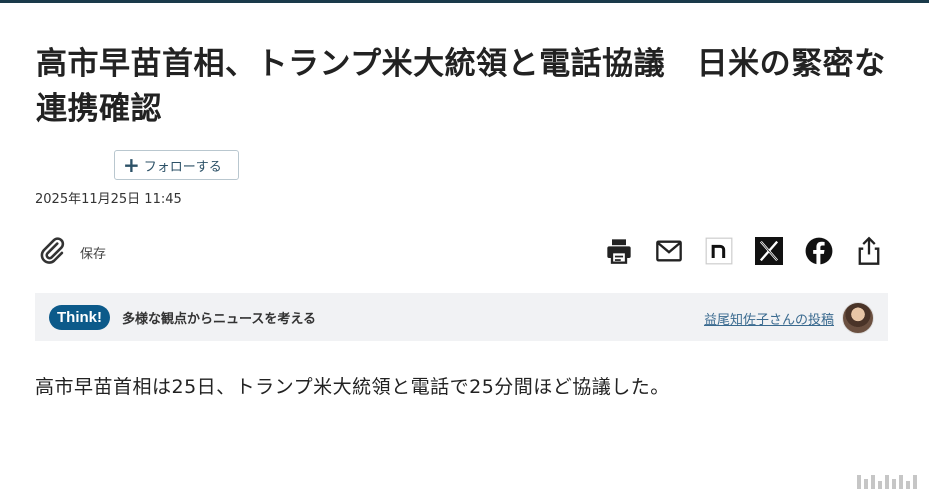 The image size is (929, 497). Describe the element at coordinates (72, 252) in the screenshot. I see `save-button: 保存` at that location.